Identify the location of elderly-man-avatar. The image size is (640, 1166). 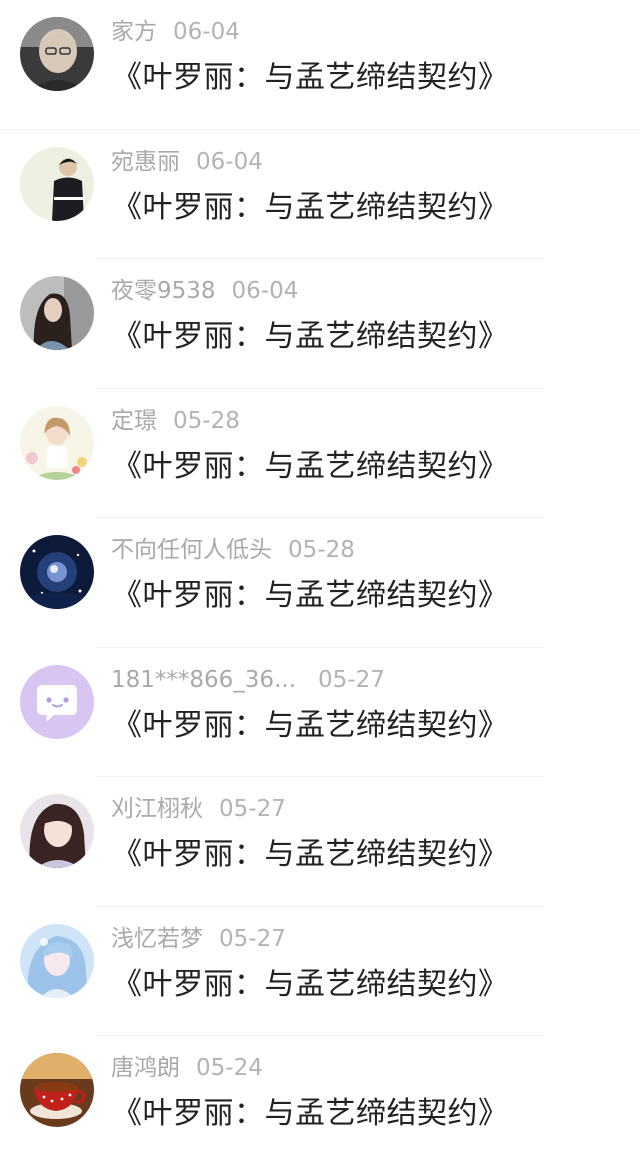
(57, 54).